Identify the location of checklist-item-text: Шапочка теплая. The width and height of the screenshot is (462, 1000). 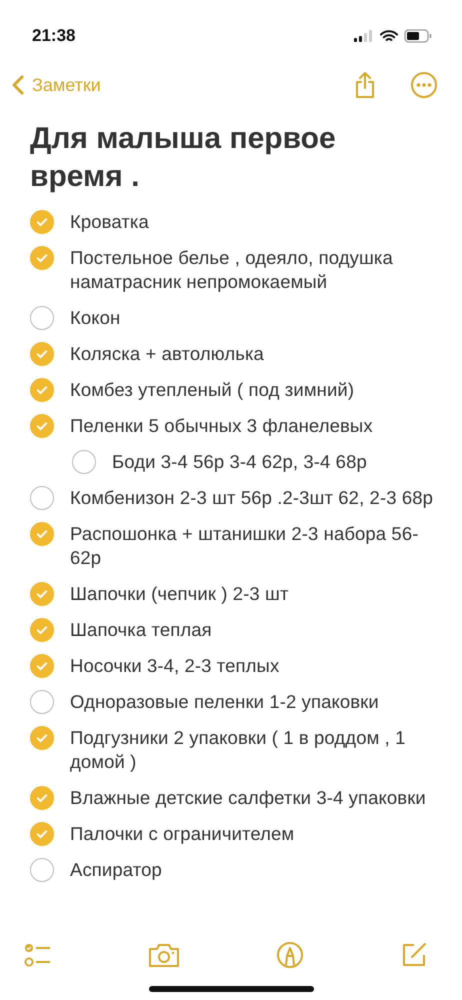
(141, 630).